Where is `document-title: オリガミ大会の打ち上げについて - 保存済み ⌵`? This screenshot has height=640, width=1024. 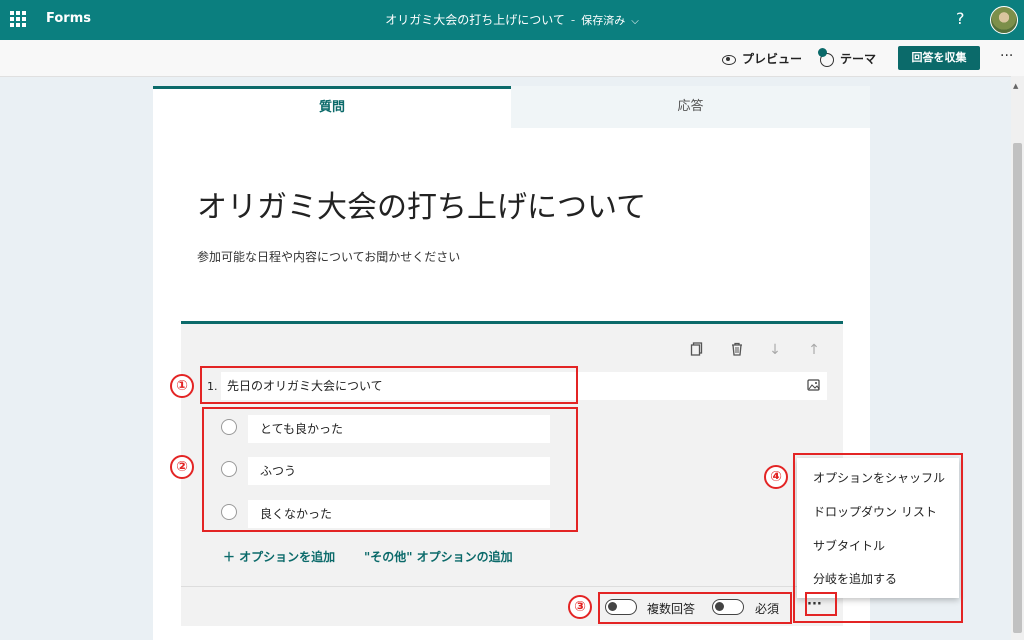
document-title: オリガミ大会の打ち上げについて - 保存済み ⌵ is located at coordinates (512, 19).